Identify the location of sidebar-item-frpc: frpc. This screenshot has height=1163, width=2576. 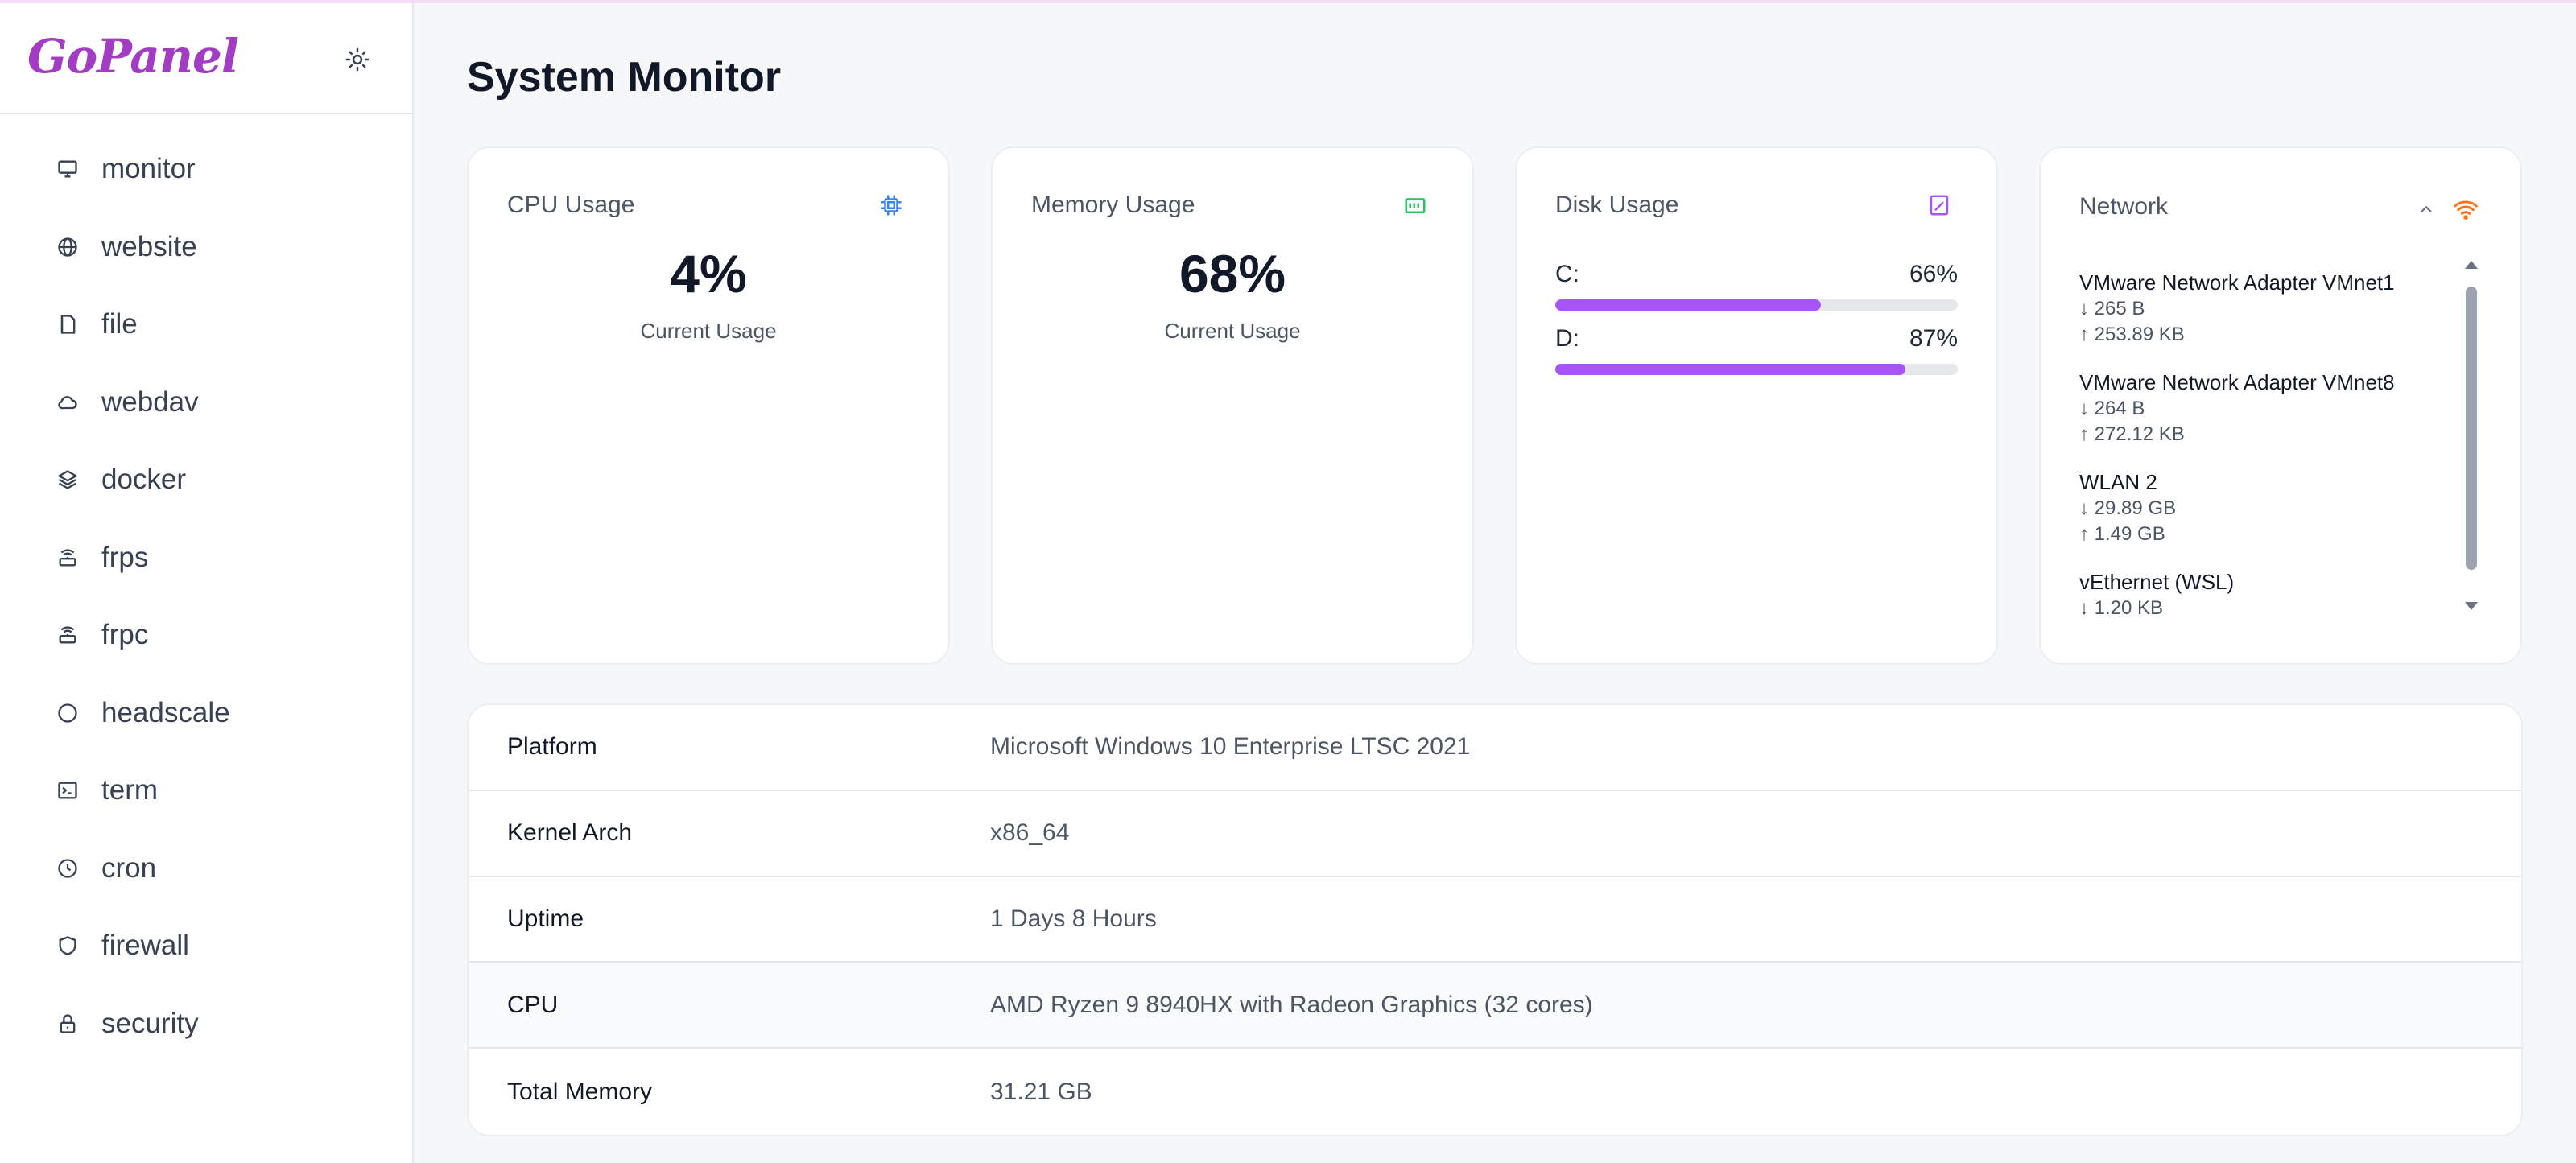
(206, 635).